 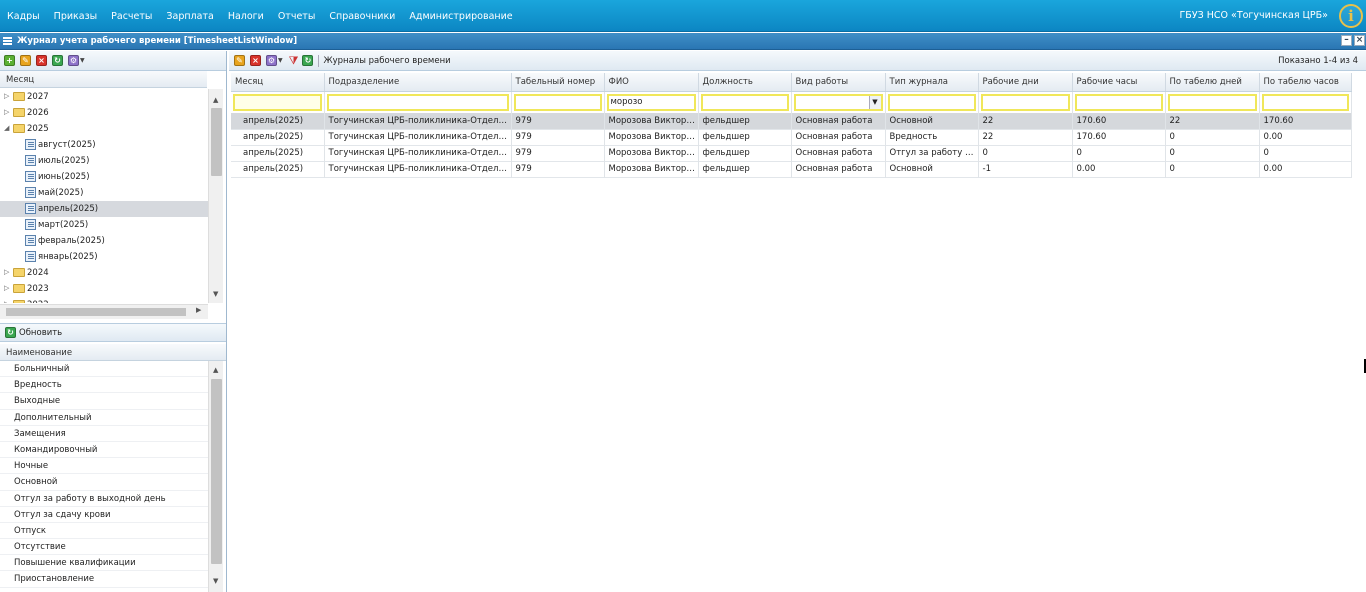 I want to click on list-item: Дополнительный, so click(x=104, y=418).